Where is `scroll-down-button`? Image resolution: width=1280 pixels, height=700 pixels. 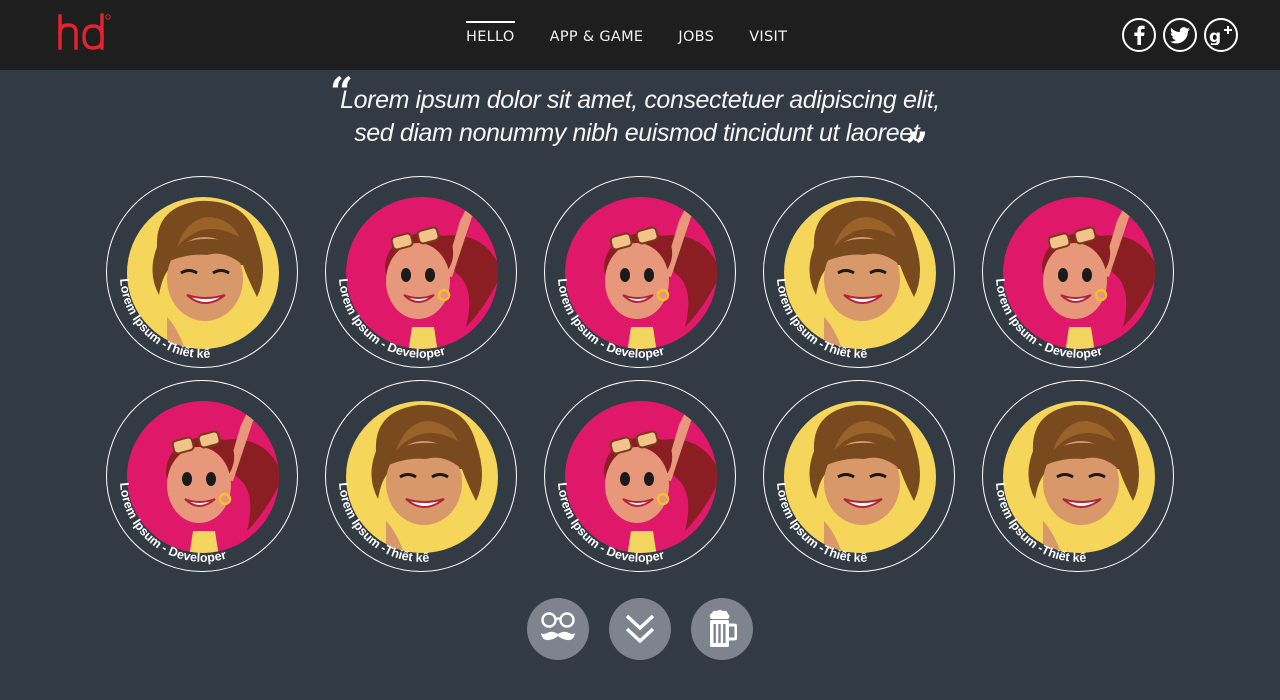
scroll-down-button is located at coordinates (640, 629).